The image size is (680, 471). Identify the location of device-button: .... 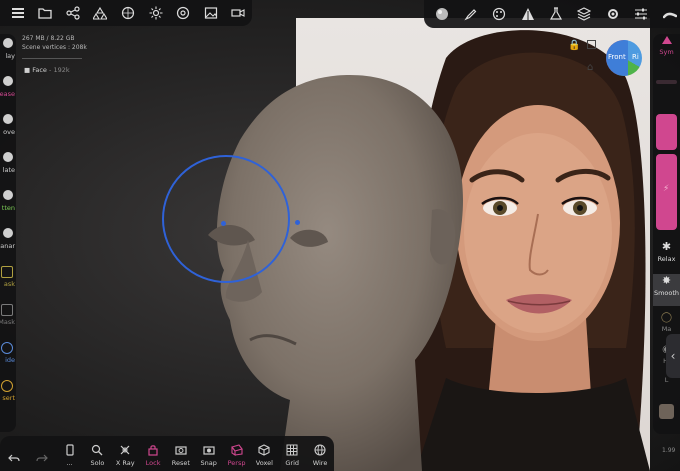
(70, 453).